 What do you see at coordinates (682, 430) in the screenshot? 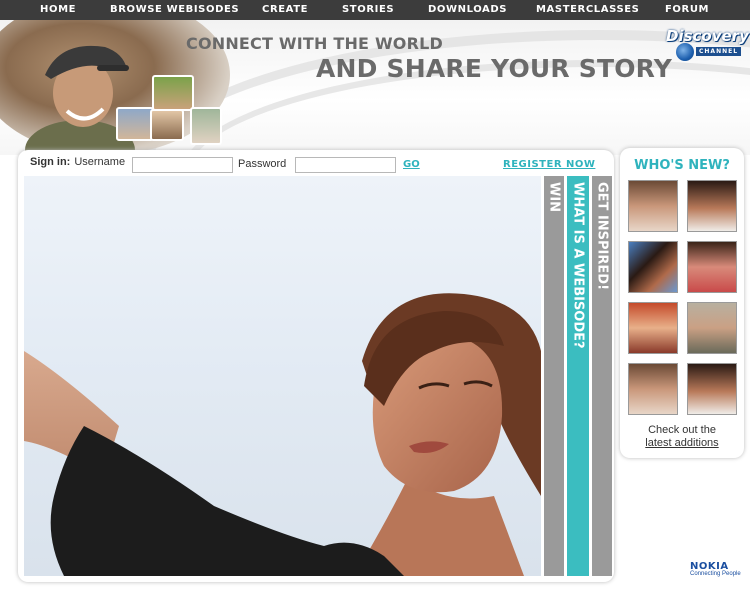
I see `check-out-text: Check out the` at bounding box center [682, 430].